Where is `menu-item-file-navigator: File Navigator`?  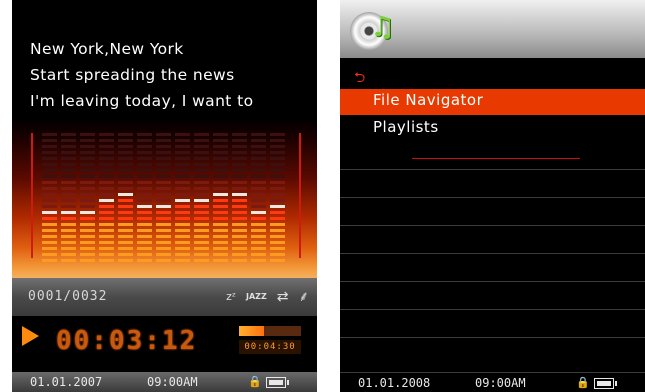 menu-item-file-navigator: File Navigator is located at coordinates (492, 102).